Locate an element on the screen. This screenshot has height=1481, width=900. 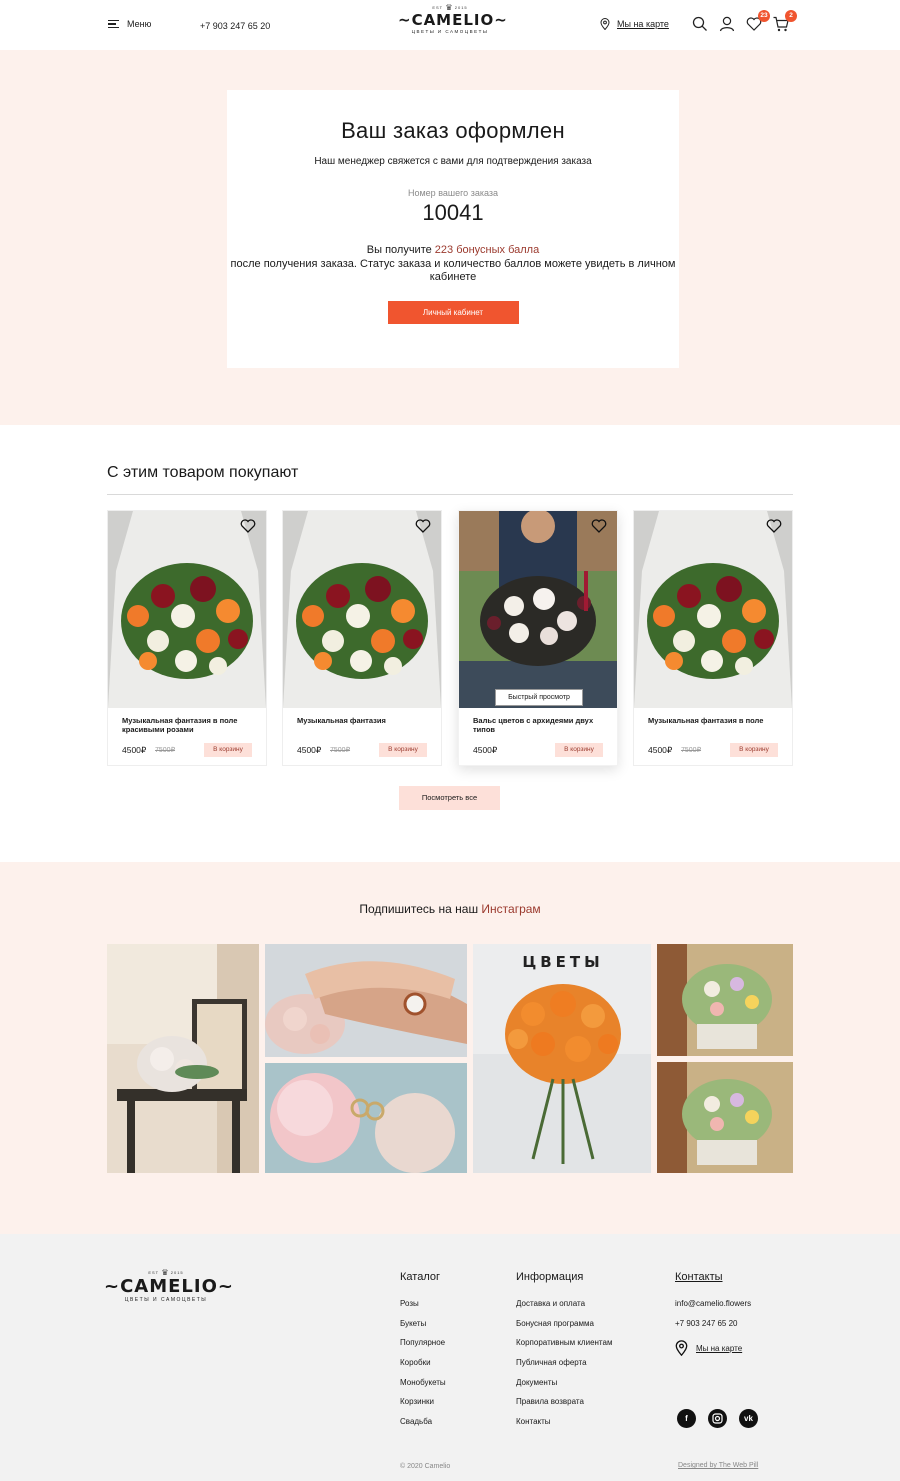
footer-info-title: Информация is located at coordinates (550, 1277).